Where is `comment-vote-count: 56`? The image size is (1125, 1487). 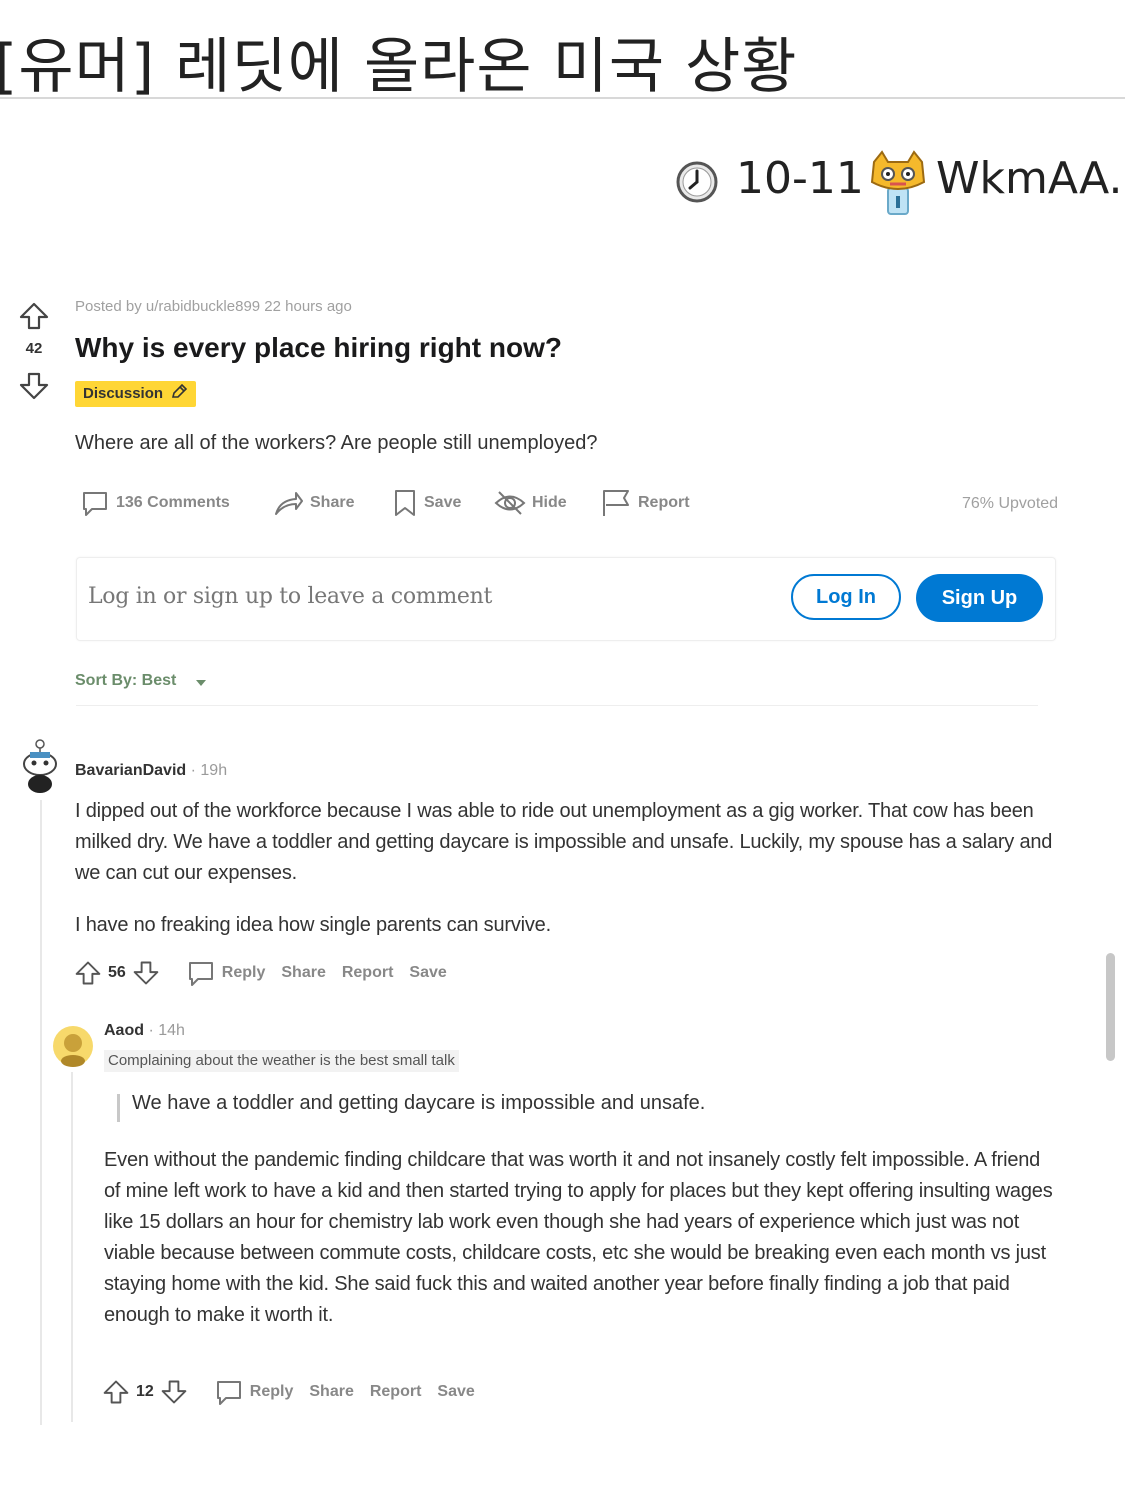
comment-vote-count: 56 is located at coordinates (117, 972).